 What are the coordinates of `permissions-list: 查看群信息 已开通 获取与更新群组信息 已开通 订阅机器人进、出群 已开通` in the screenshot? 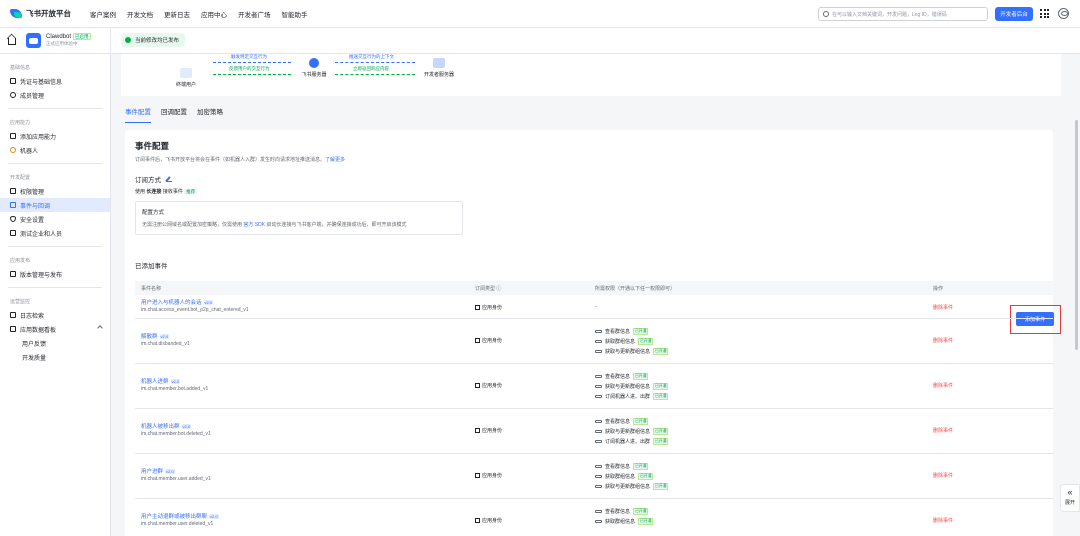 It's located at (632, 431).